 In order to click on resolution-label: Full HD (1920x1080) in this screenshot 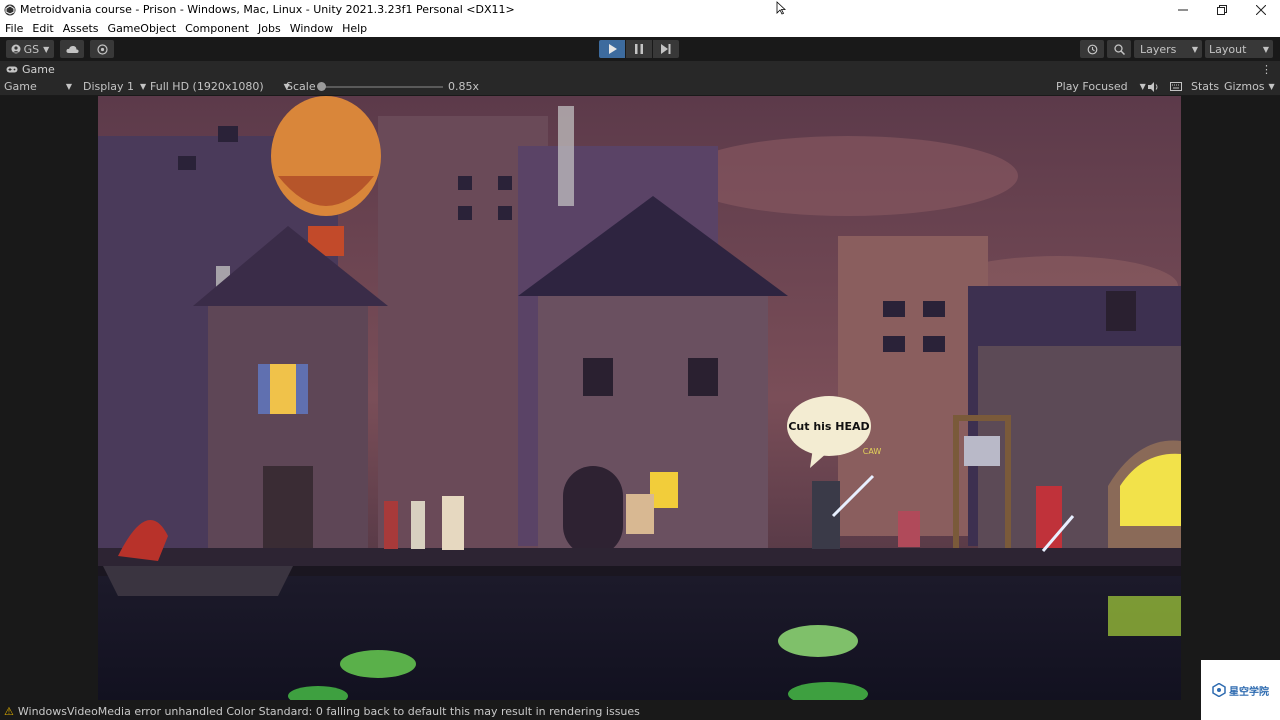, I will do `click(207, 86)`.